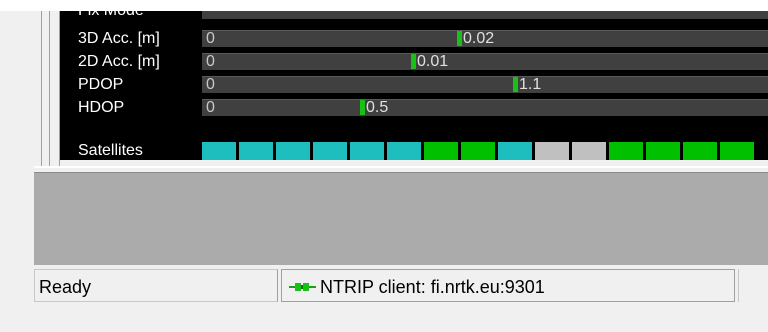 The height and width of the screenshot is (332, 768). What do you see at coordinates (432, 287) in the screenshot?
I see `connection-status-text: NTRIP client: fi.nrtk.eu:9301` at bounding box center [432, 287].